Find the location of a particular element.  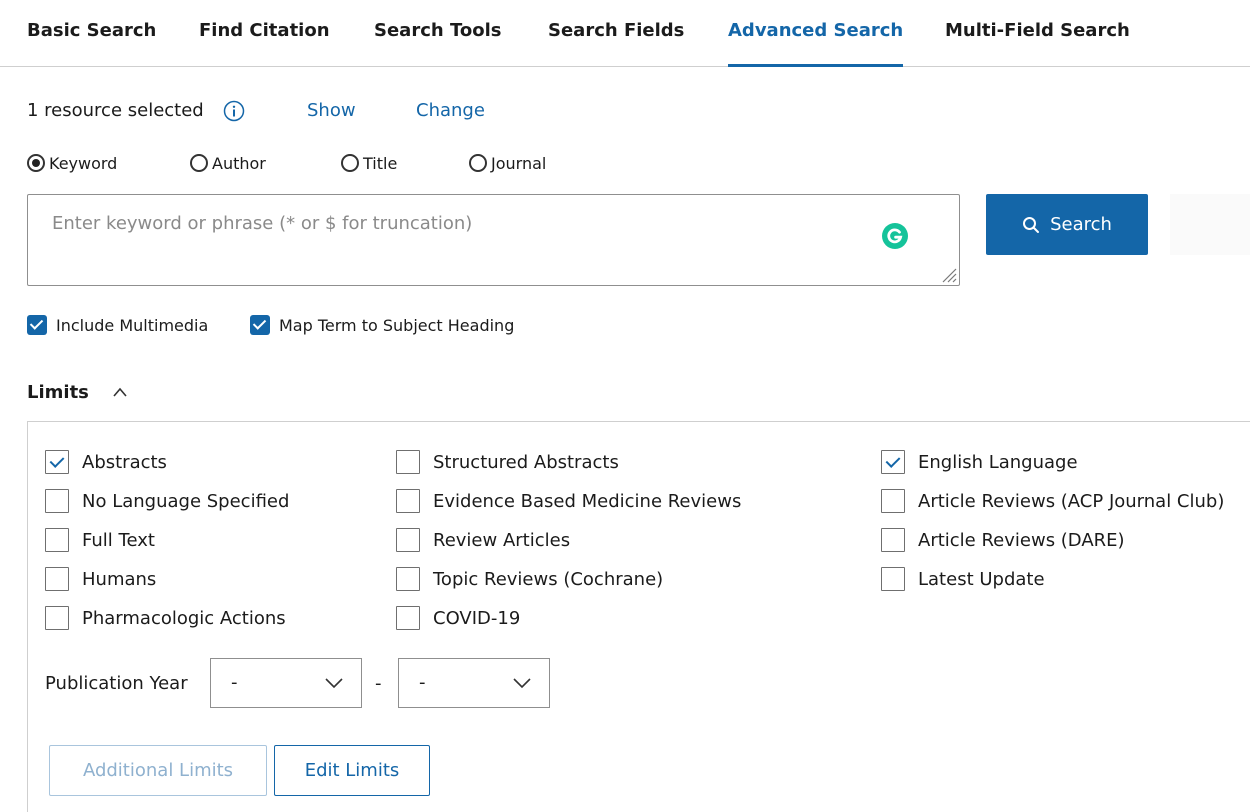

limits-heading: Limits is located at coordinates (58, 392).